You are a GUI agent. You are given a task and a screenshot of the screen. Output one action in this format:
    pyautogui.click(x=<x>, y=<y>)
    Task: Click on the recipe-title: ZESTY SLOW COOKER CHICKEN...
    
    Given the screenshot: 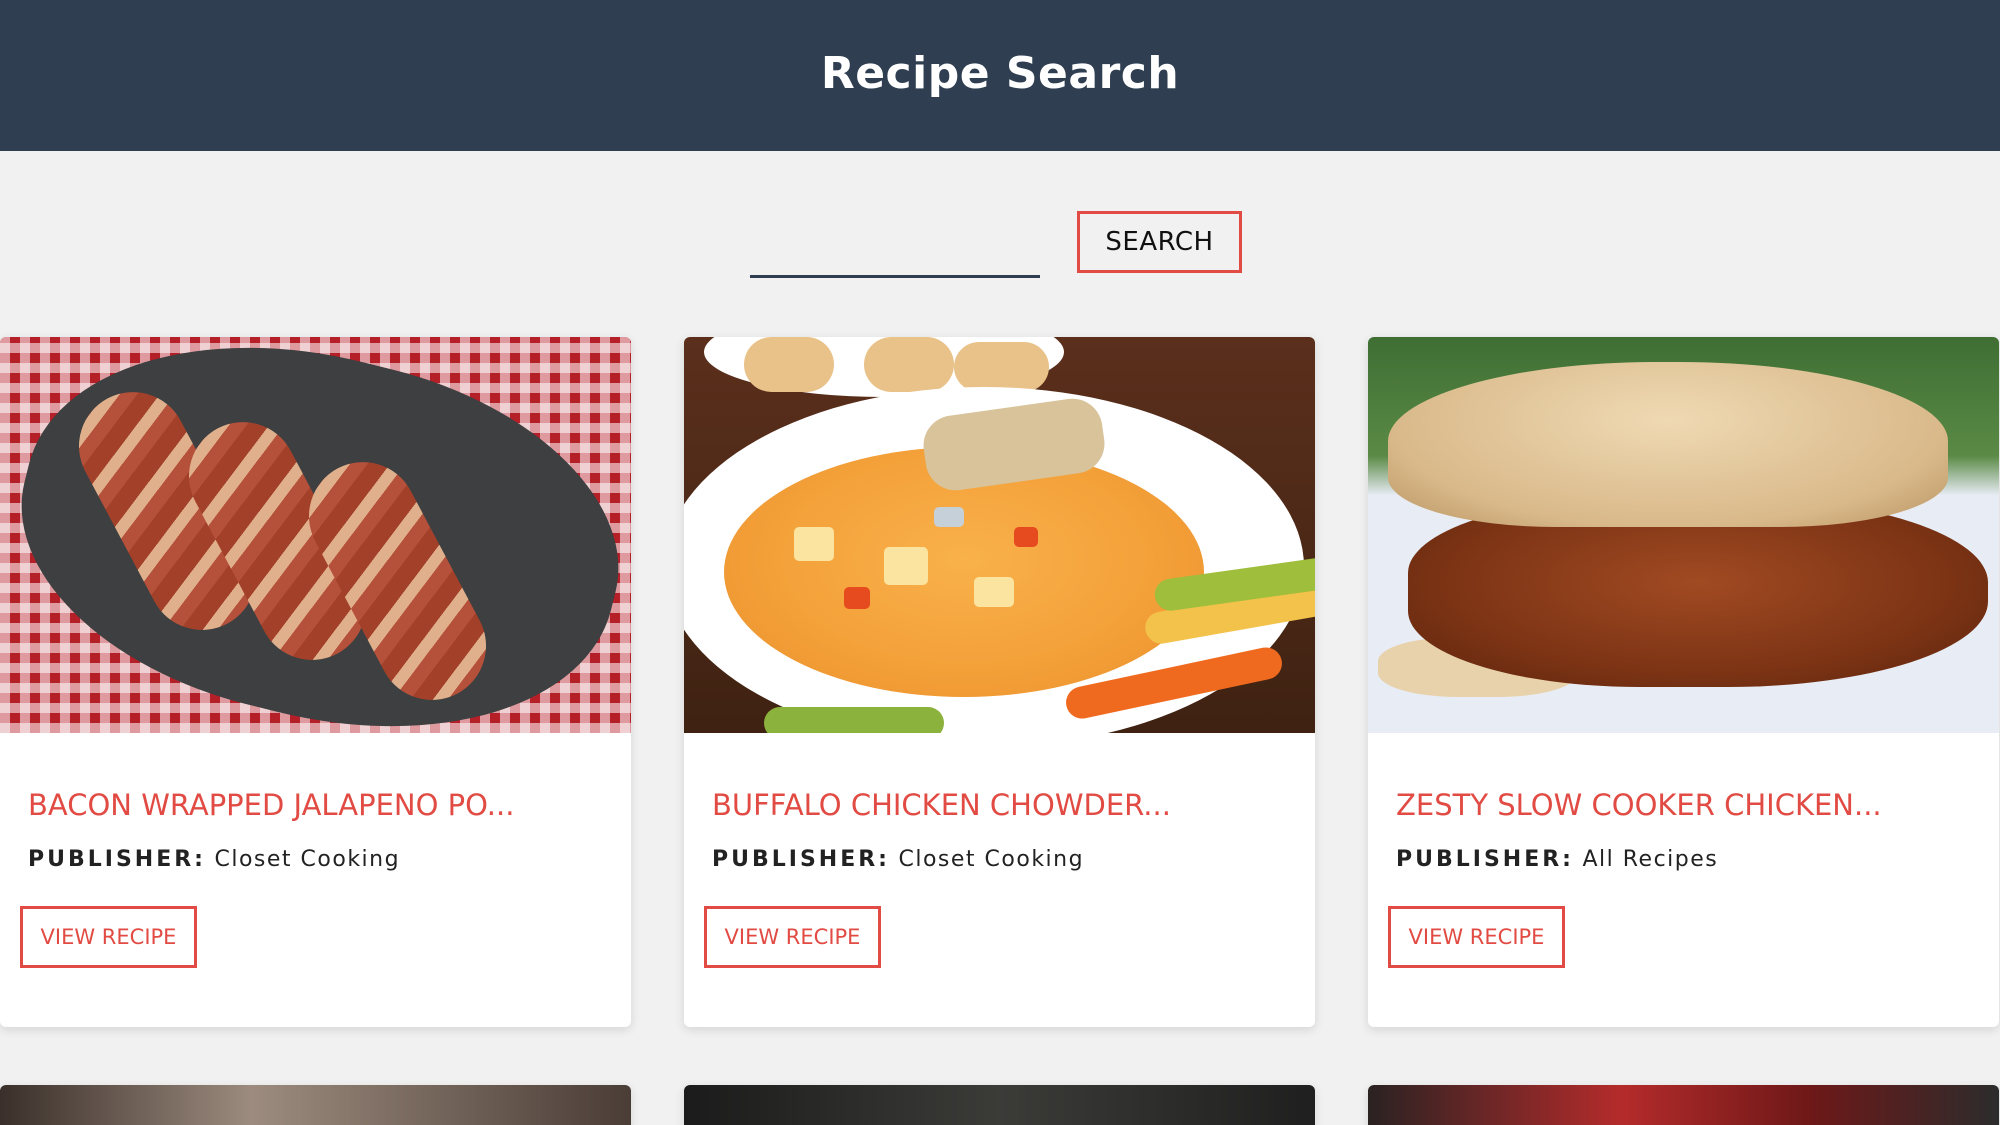 What is the action you would take?
    pyautogui.click(x=1639, y=805)
    